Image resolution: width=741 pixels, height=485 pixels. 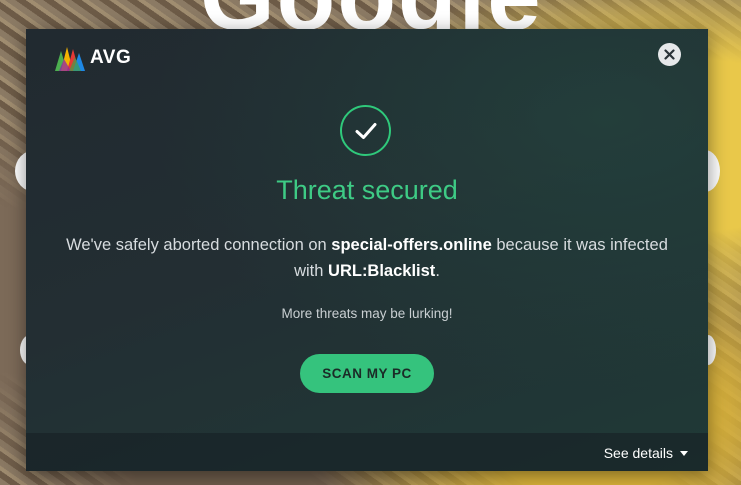 I want to click on scan-my-pc-button: SCAN MY PC, so click(x=367, y=373).